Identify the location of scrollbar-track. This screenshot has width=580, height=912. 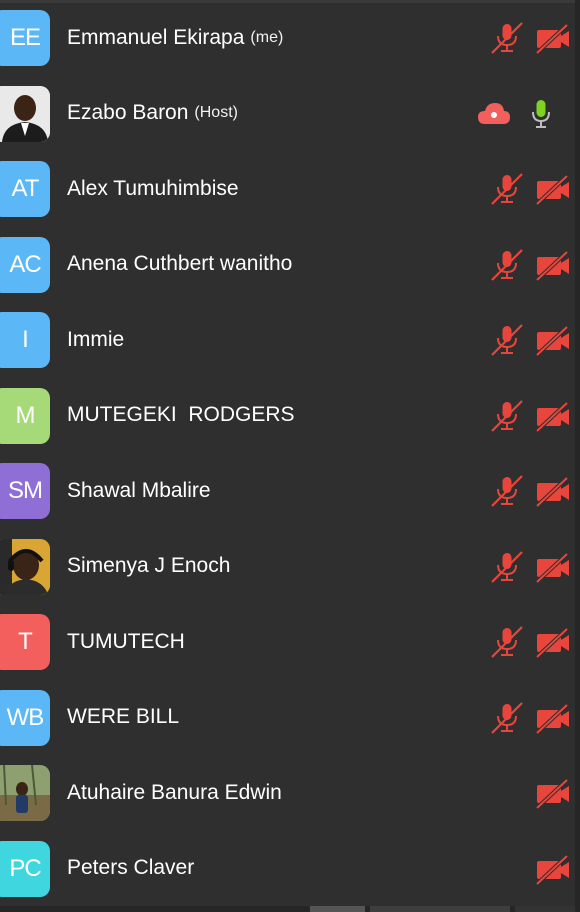
(577, 456).